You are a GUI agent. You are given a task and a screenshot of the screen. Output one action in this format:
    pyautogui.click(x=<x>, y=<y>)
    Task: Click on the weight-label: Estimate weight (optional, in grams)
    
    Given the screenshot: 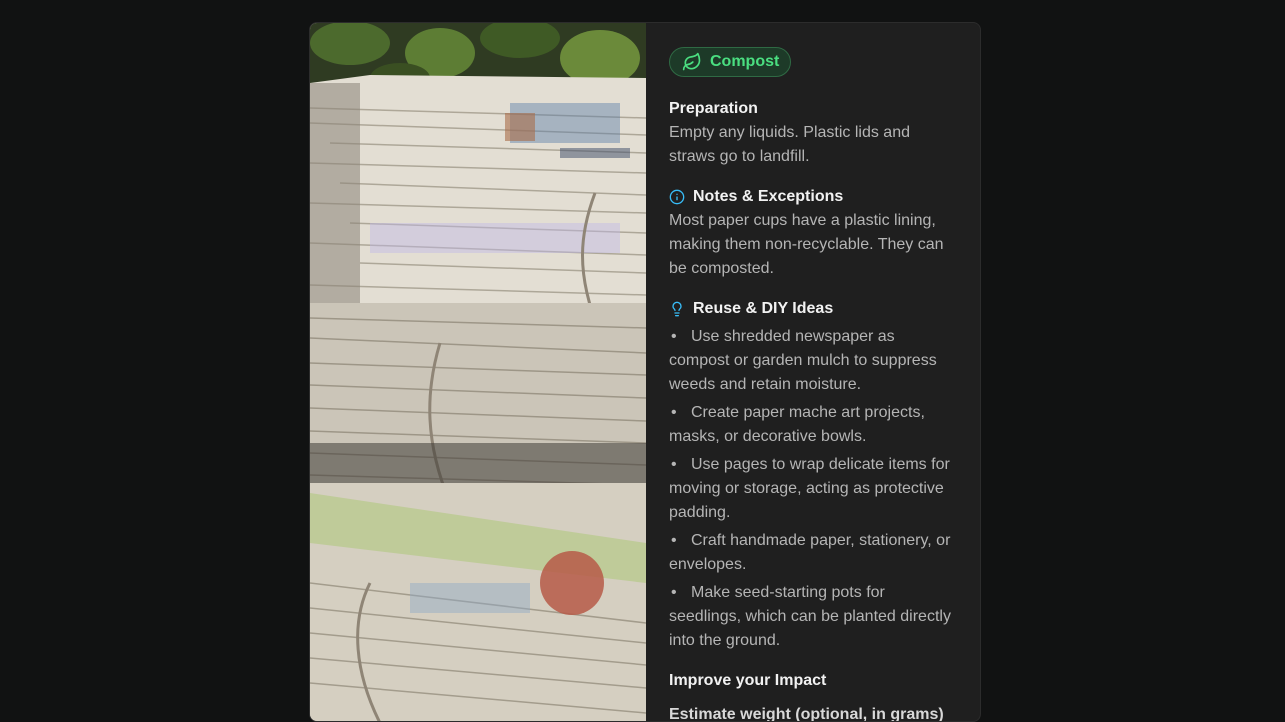 What is the action you would take?
    pyautogui.click(x=806, y=713)
    